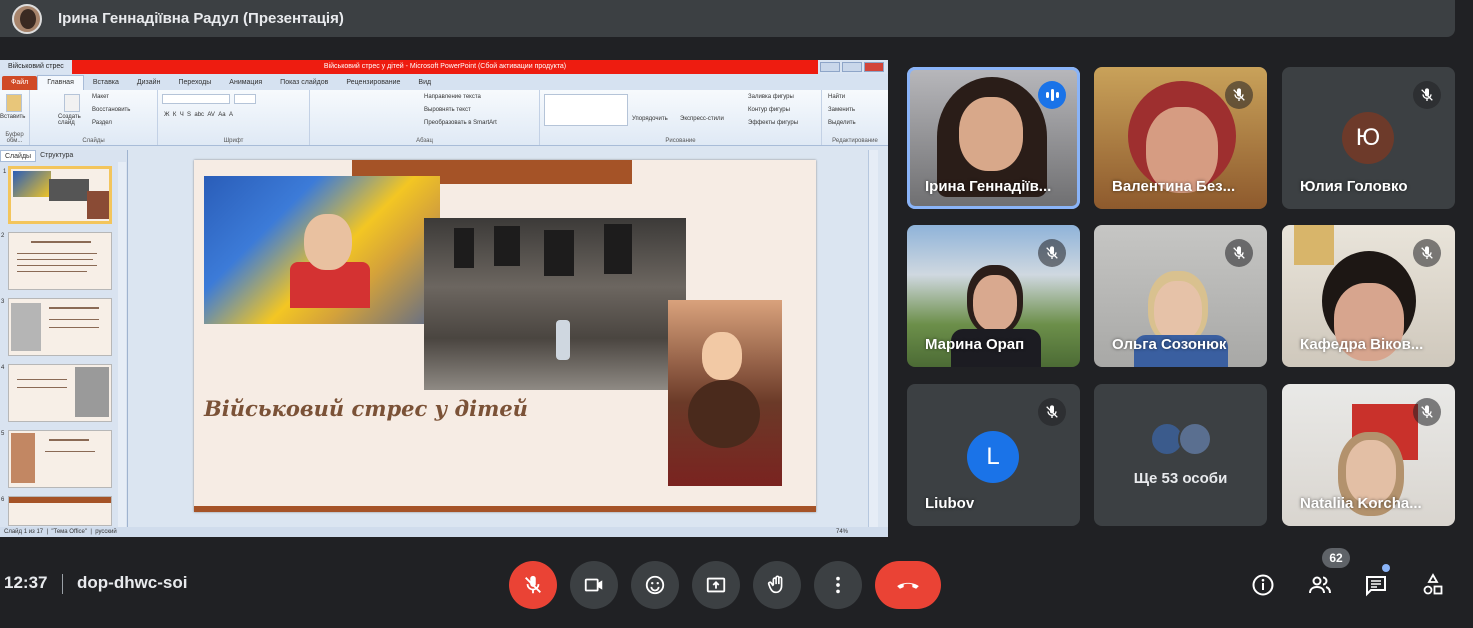 The image size is (1473, 628). I want to click on ppt-panel-tabs: Слайды Структура, so click(63, 156).